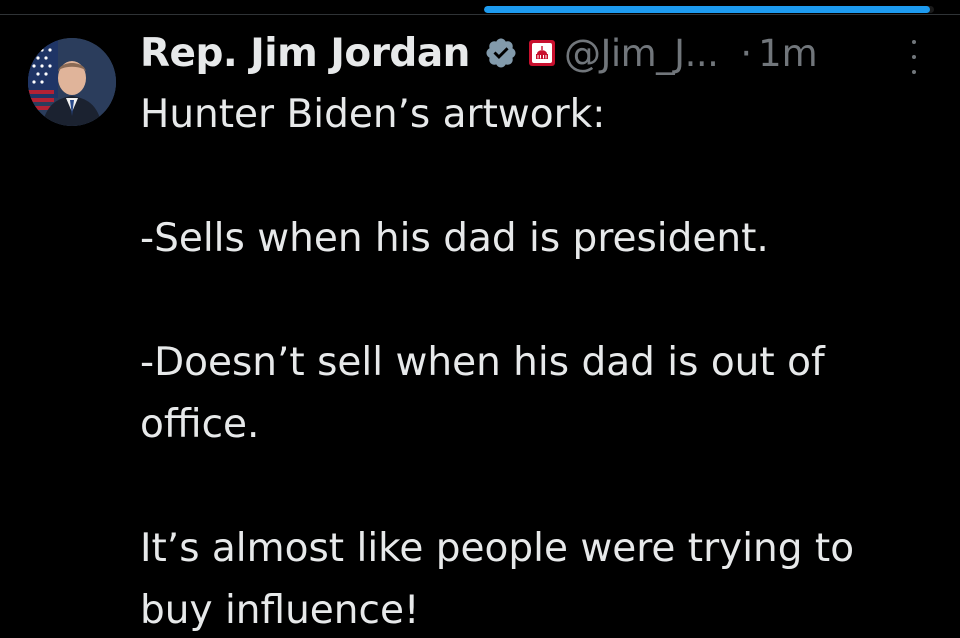 This screenshot has width=960, height=638. I want to click on tweet-line: buy influence!, so click(280, 610).